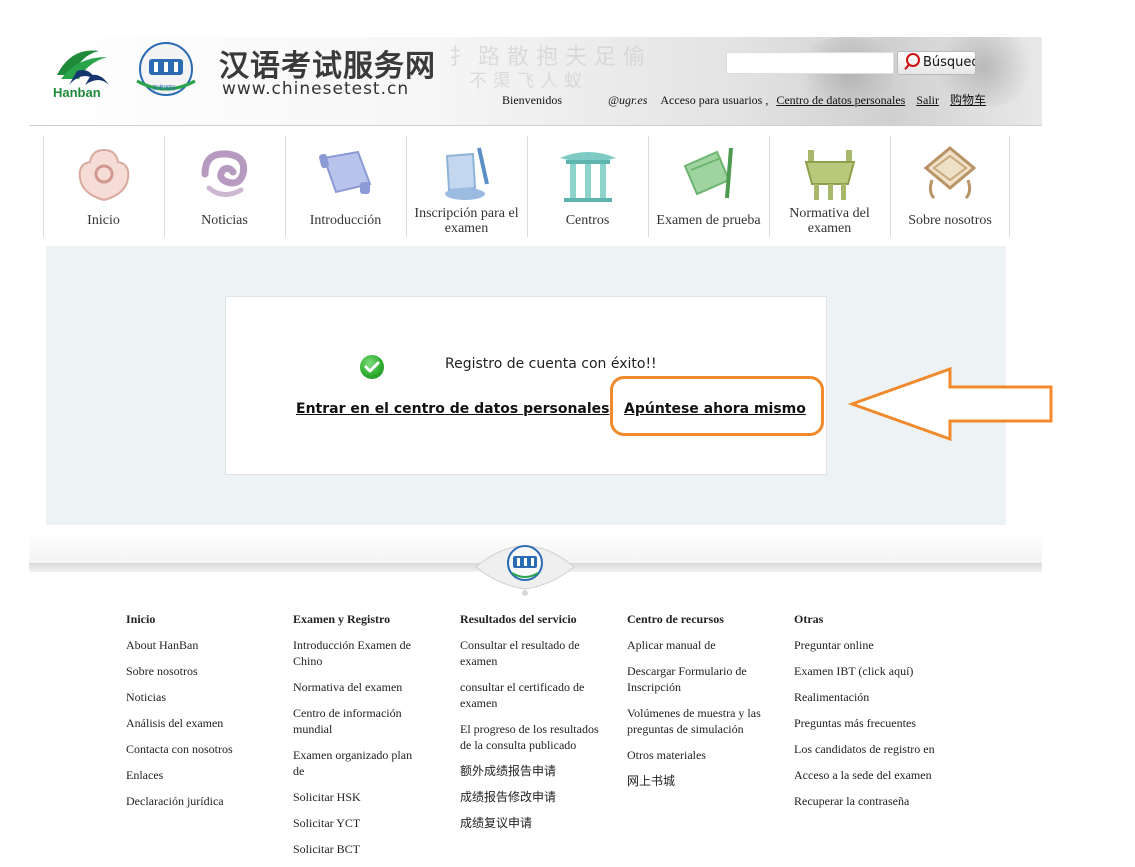 Image resolution: width=1135 pixels, height=867 pixels. Describe the element at coordinates (530, 797) in the screenshot. I see `footer-link: 成绩报告修改申请` at that location.